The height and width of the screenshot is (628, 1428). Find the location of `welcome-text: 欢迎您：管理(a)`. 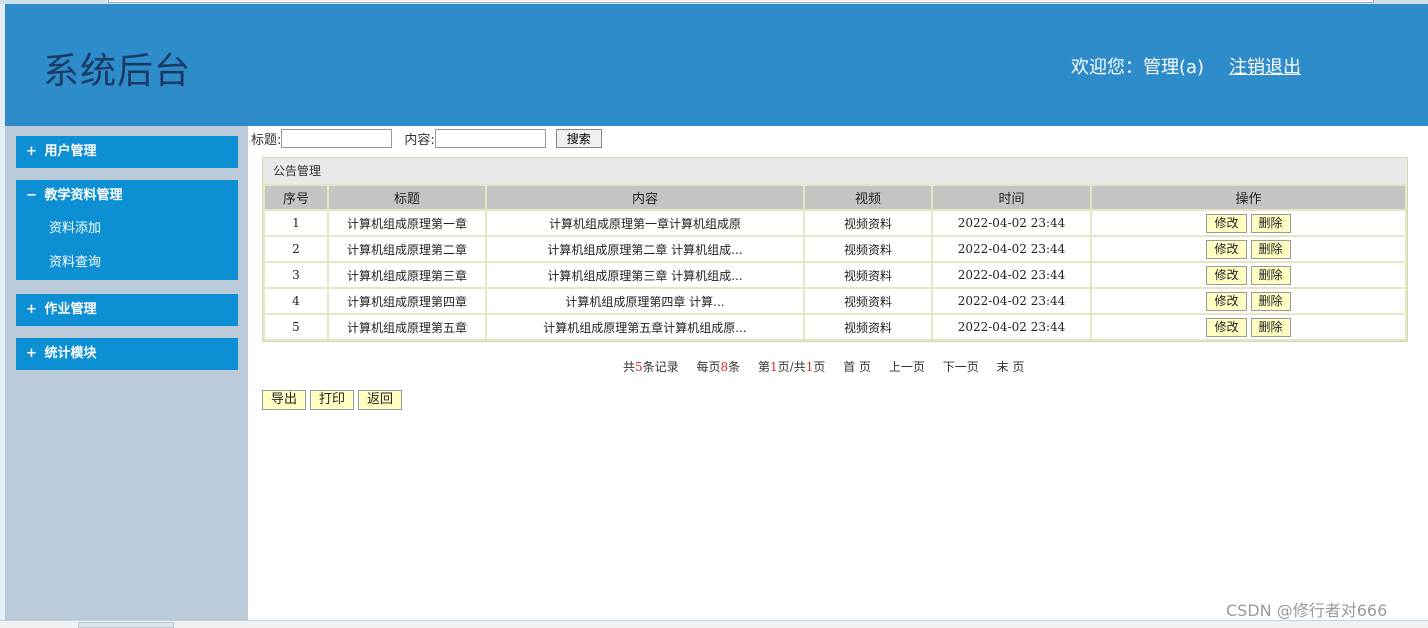

welcome-text: 欢迎您：管理(a) is located at coordinates (1138, 67).